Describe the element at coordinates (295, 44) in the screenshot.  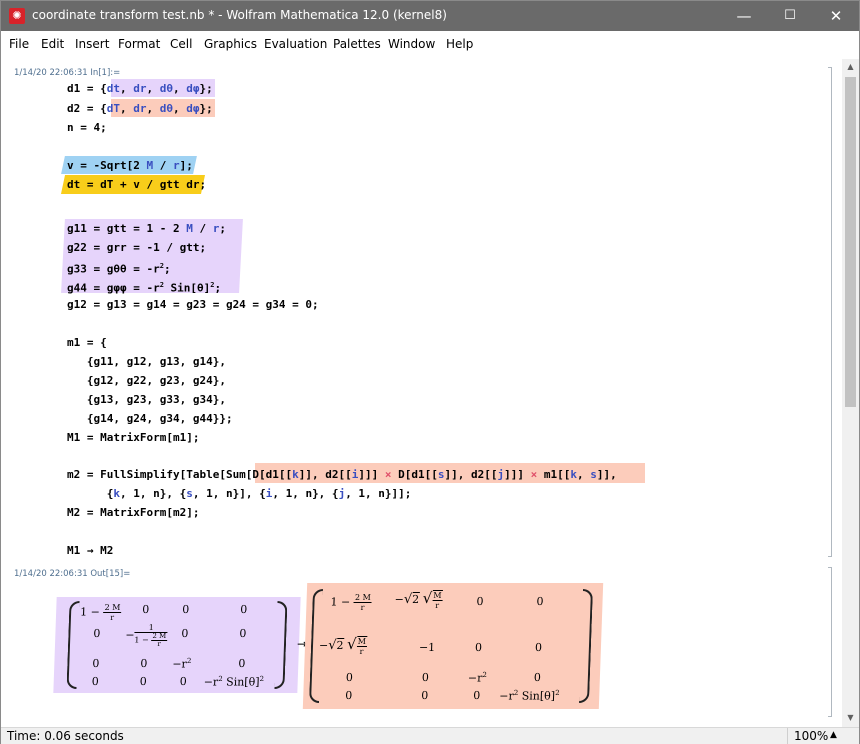
I see `menu-evaluation: Evaluation` at that location.